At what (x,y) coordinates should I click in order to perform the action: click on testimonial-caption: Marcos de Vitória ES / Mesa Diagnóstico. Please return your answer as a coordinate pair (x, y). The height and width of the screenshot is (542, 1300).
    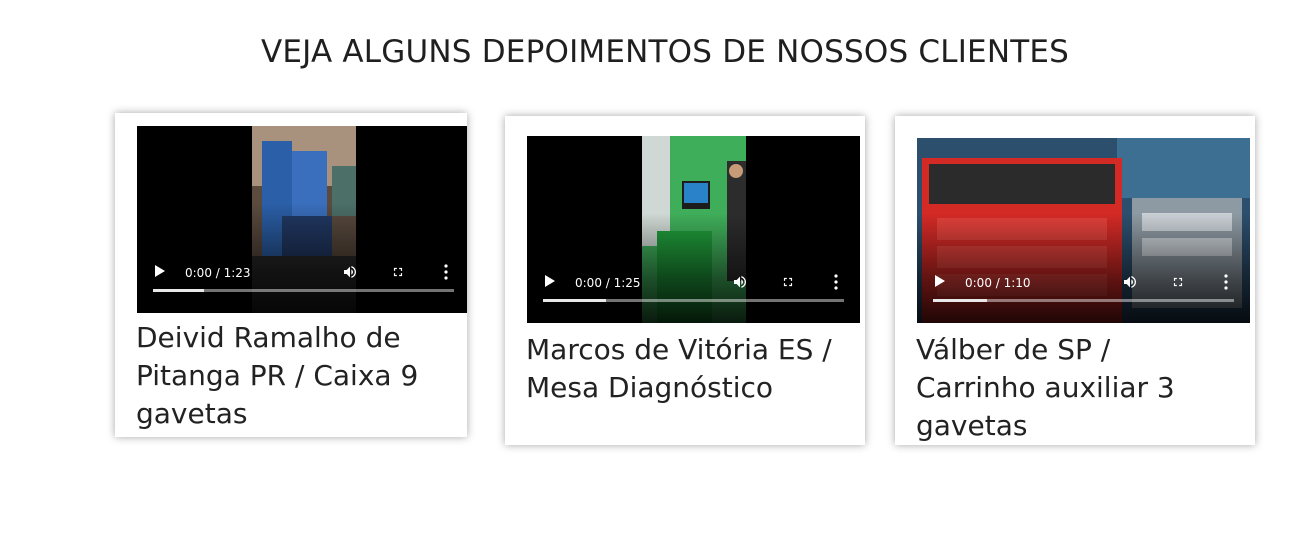
    Looking at the image, I should click on (679, 368).